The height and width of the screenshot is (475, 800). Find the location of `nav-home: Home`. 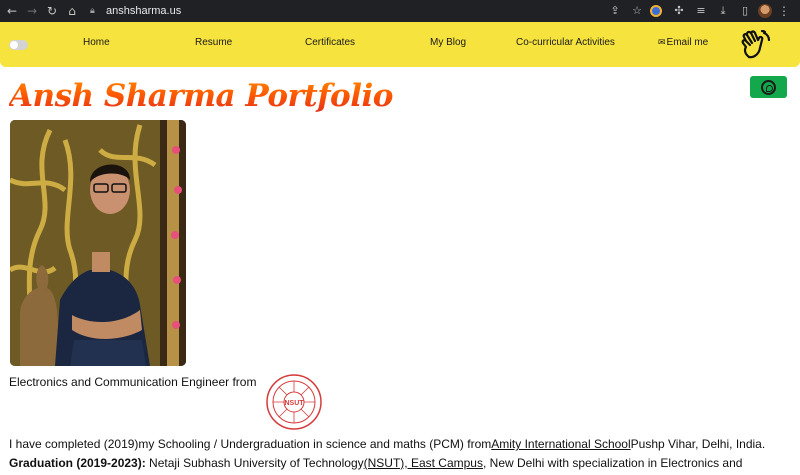

nav-home: Home is located at coordinates (96, 42).